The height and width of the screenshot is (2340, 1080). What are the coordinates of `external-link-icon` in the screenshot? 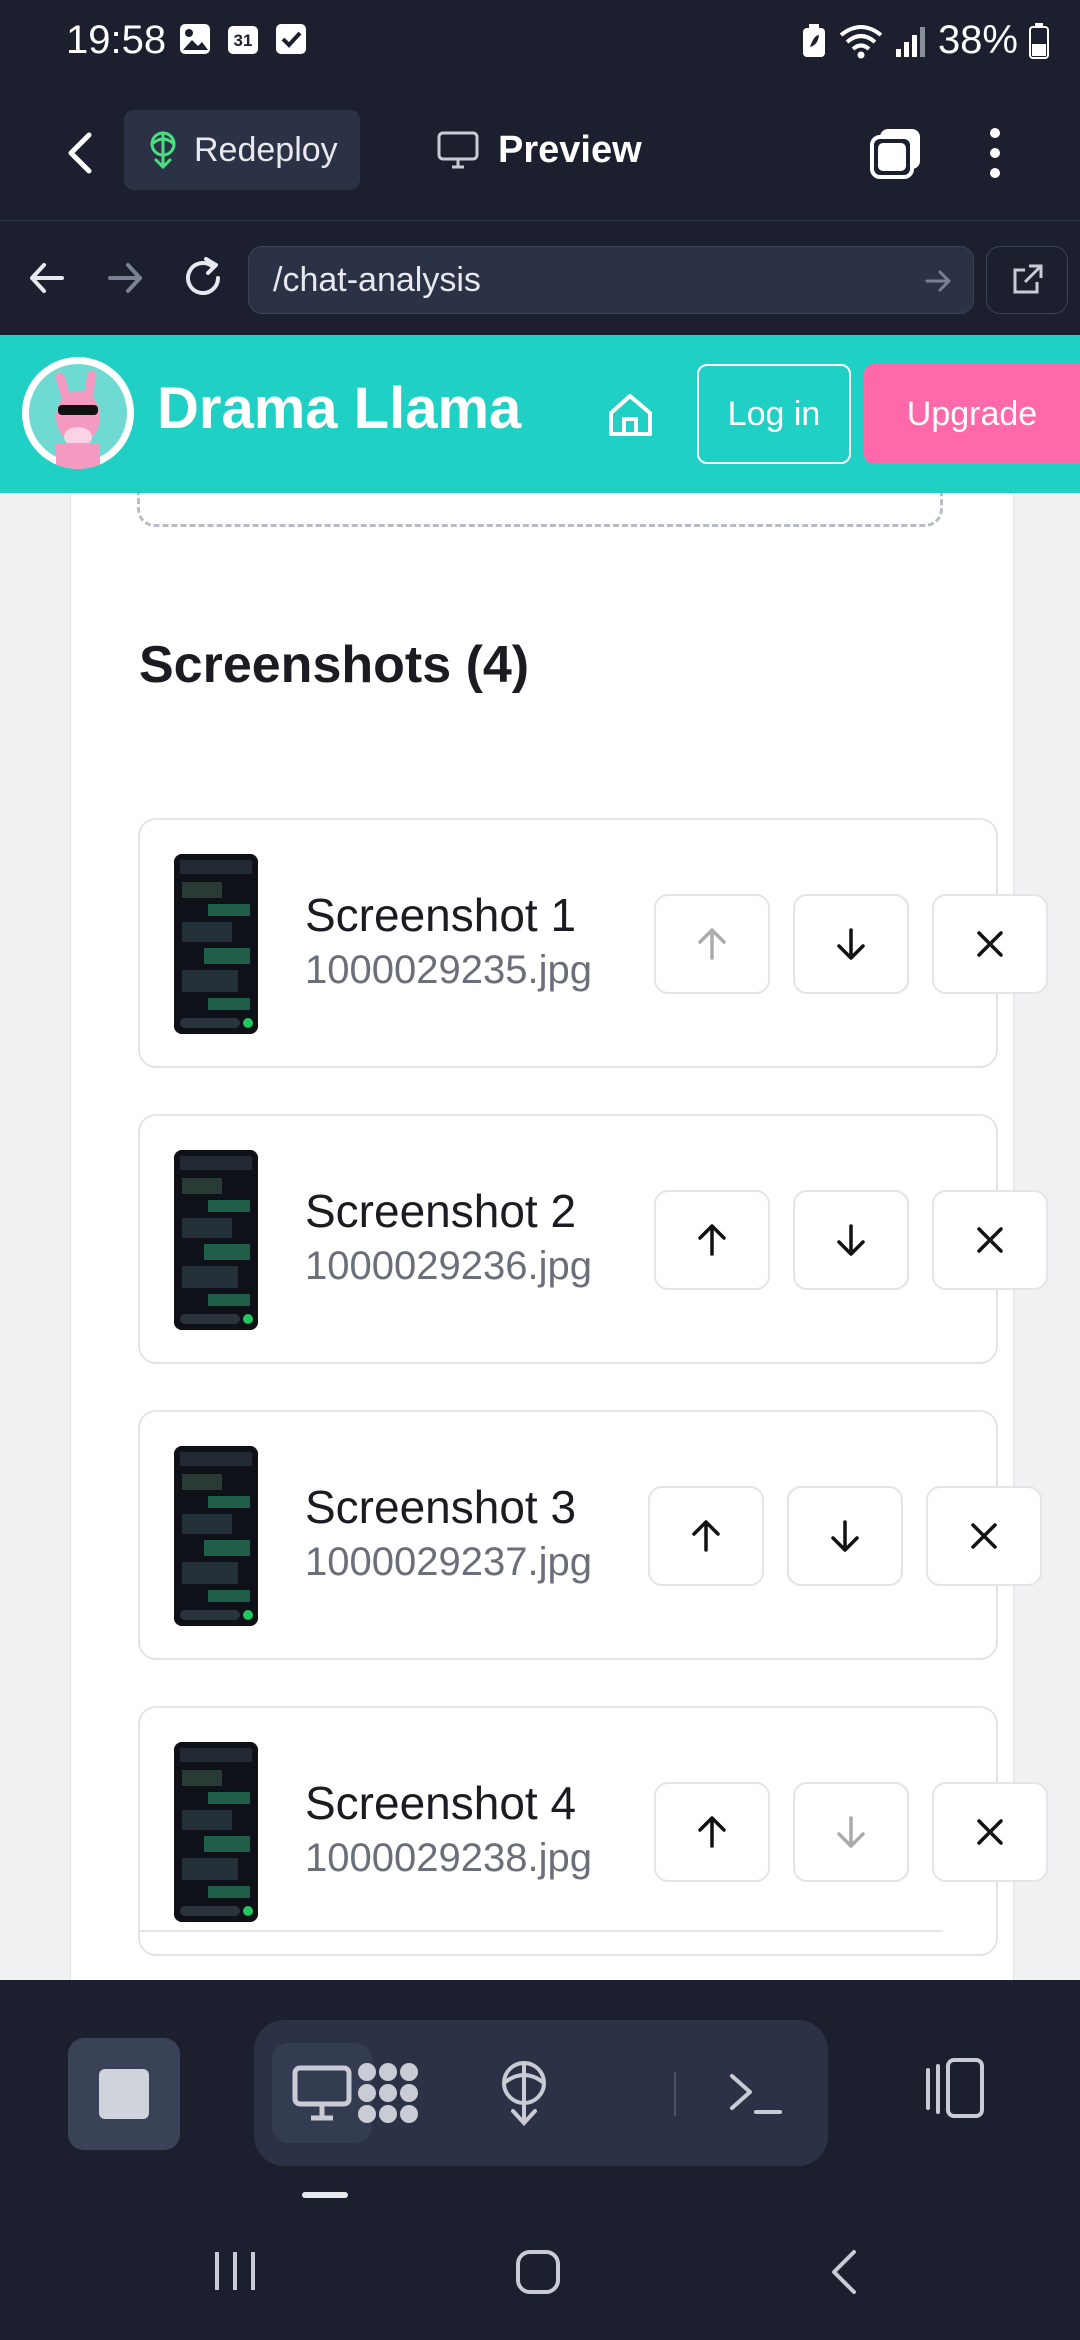 It's located at (1027, 280).